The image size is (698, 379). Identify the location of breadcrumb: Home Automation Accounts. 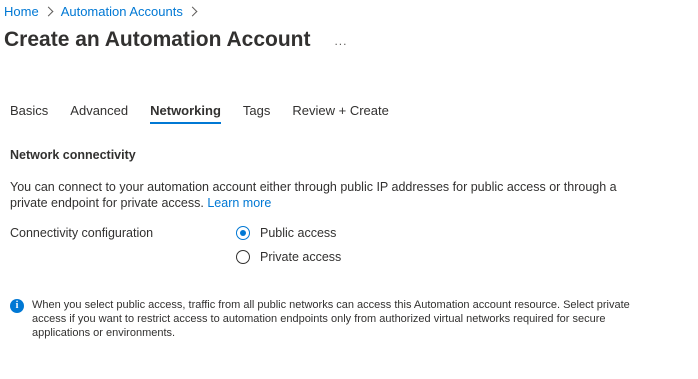
(104, 11).